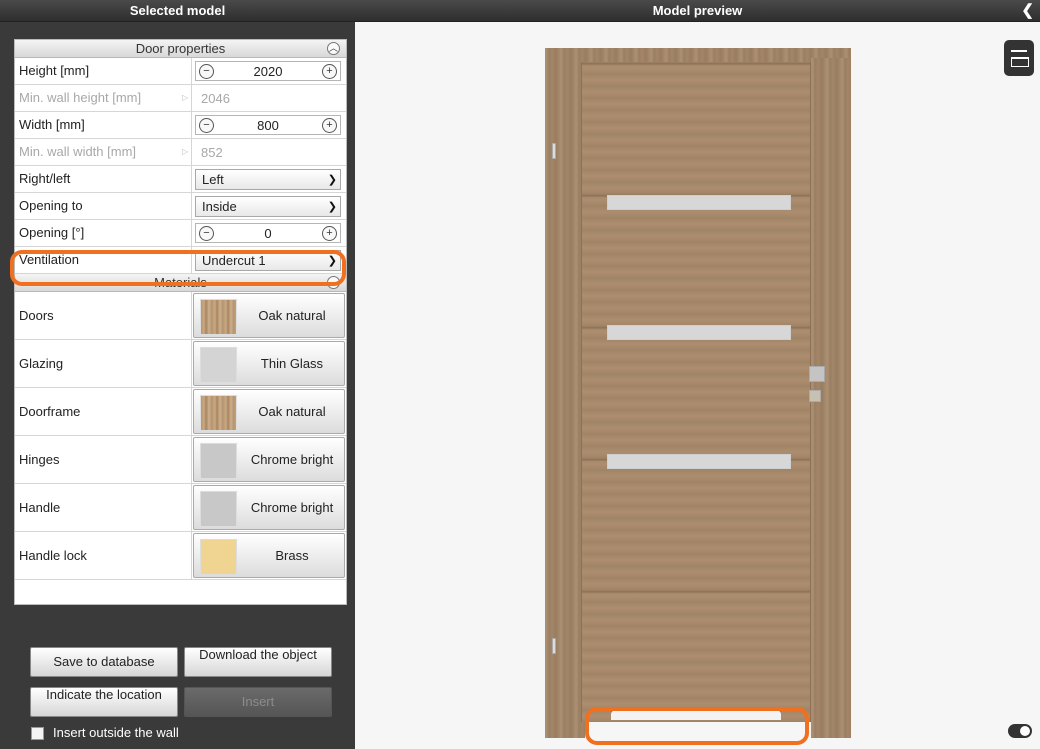  Describe the element at coordinates (698, 55) in the screenshot. I see `doorframe-top` at that location.